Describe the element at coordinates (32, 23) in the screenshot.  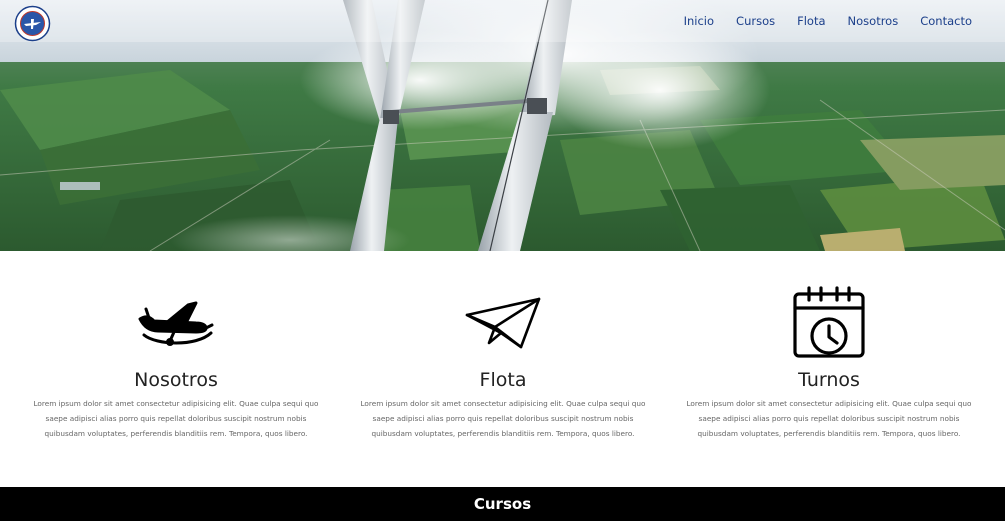
I see `school-seal-logo` at that location.